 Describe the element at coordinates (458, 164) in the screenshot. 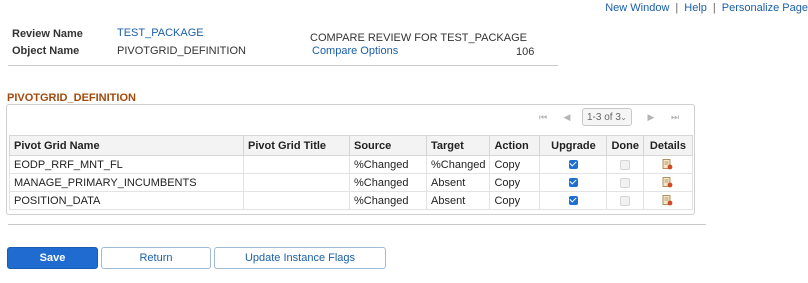

I see `target-cell: %Changed` at that location.